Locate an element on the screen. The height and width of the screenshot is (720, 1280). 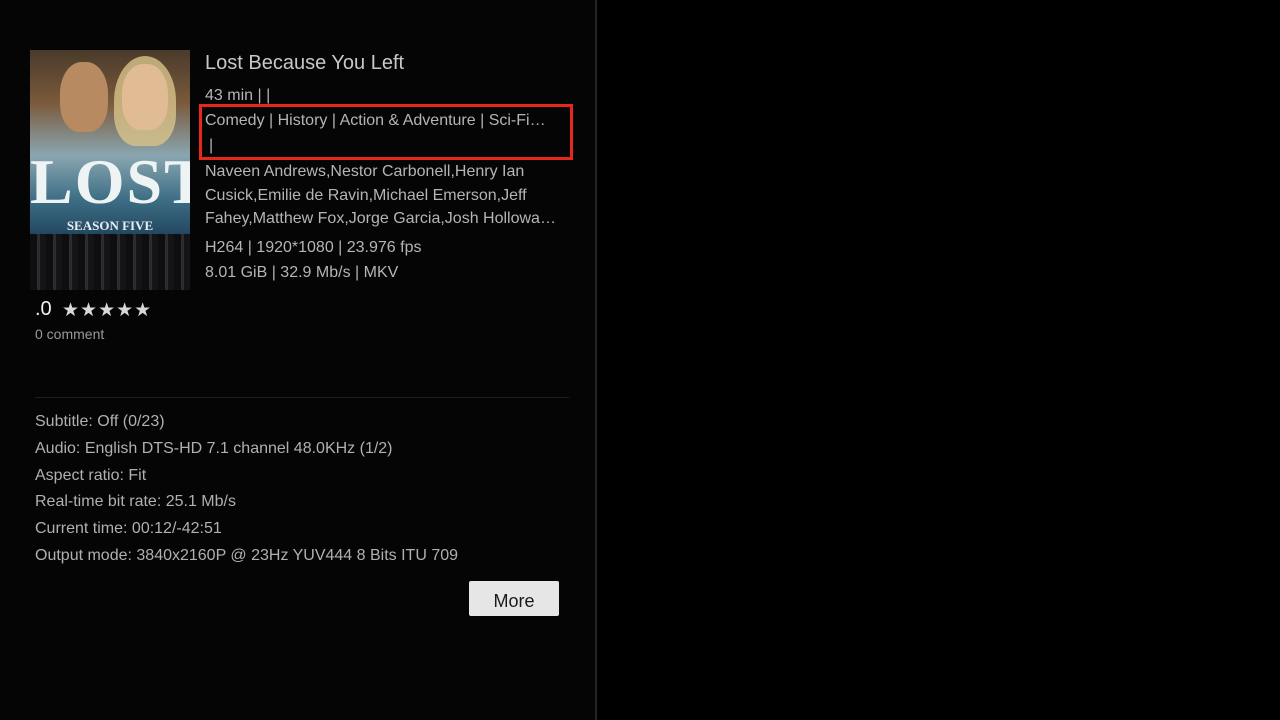
file-info: 8.01 GiB | 32.9 Mb/s | MKV is located at coordinates (302, 272).